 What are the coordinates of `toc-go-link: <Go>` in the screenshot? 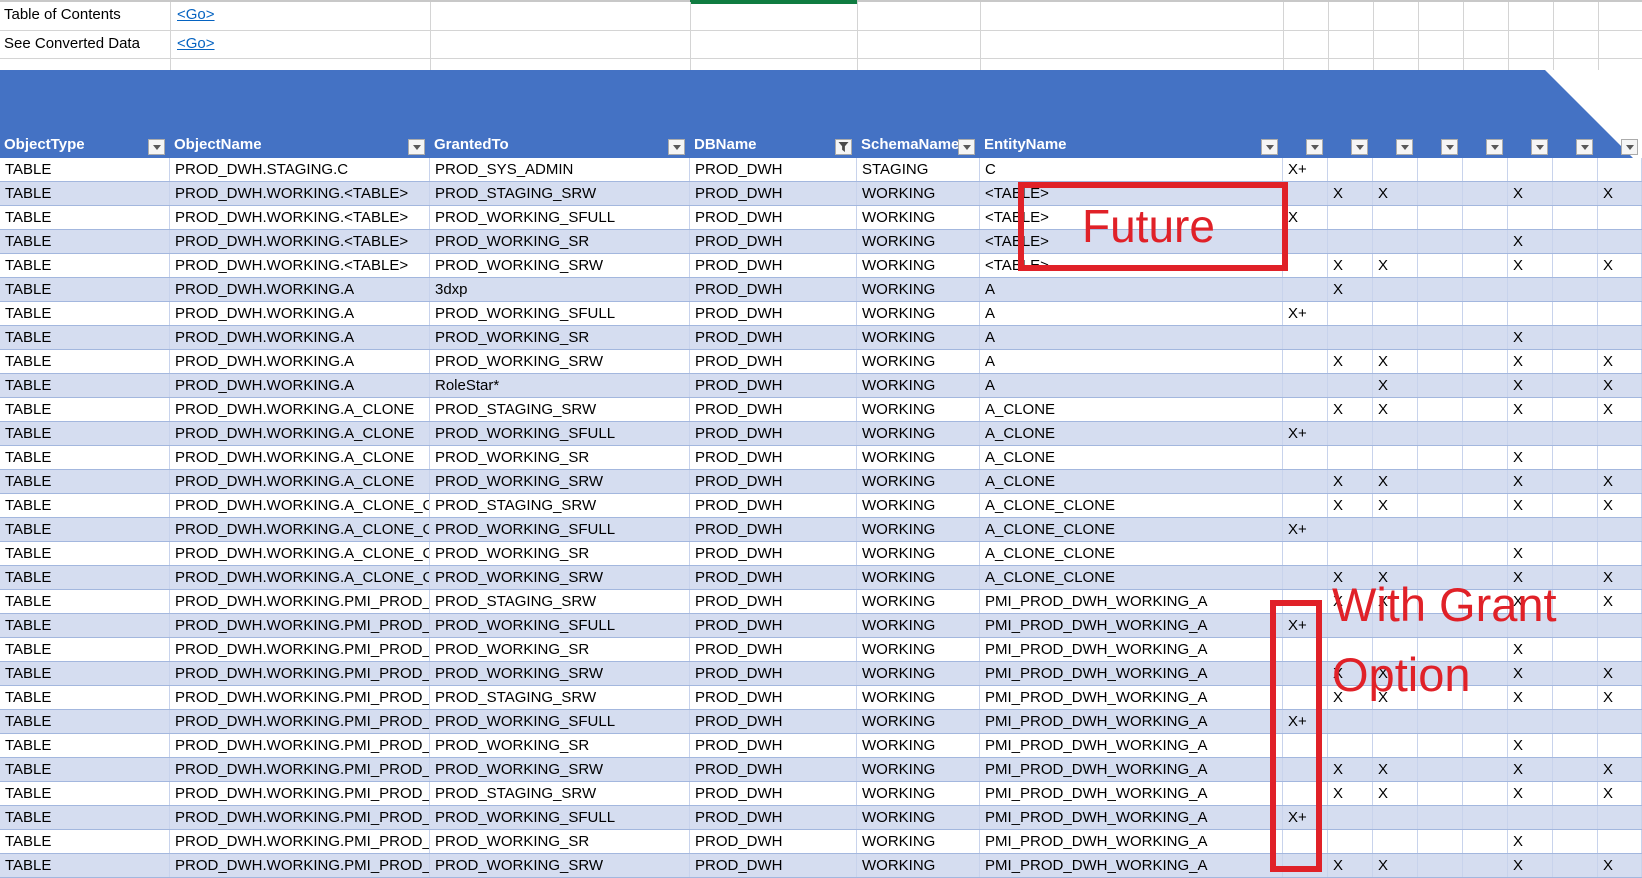 It's located at (196, 14).